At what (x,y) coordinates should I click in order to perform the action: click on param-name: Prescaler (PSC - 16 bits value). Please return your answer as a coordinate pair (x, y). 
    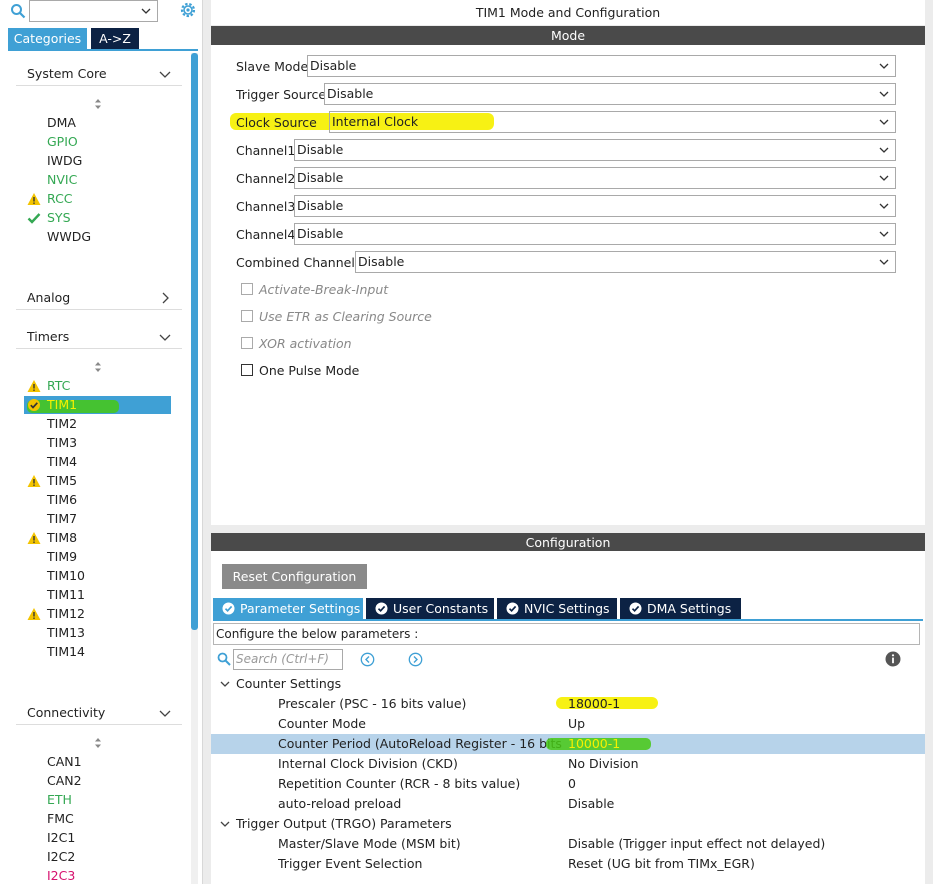
    Looking at the image, I should click on (372, 703).